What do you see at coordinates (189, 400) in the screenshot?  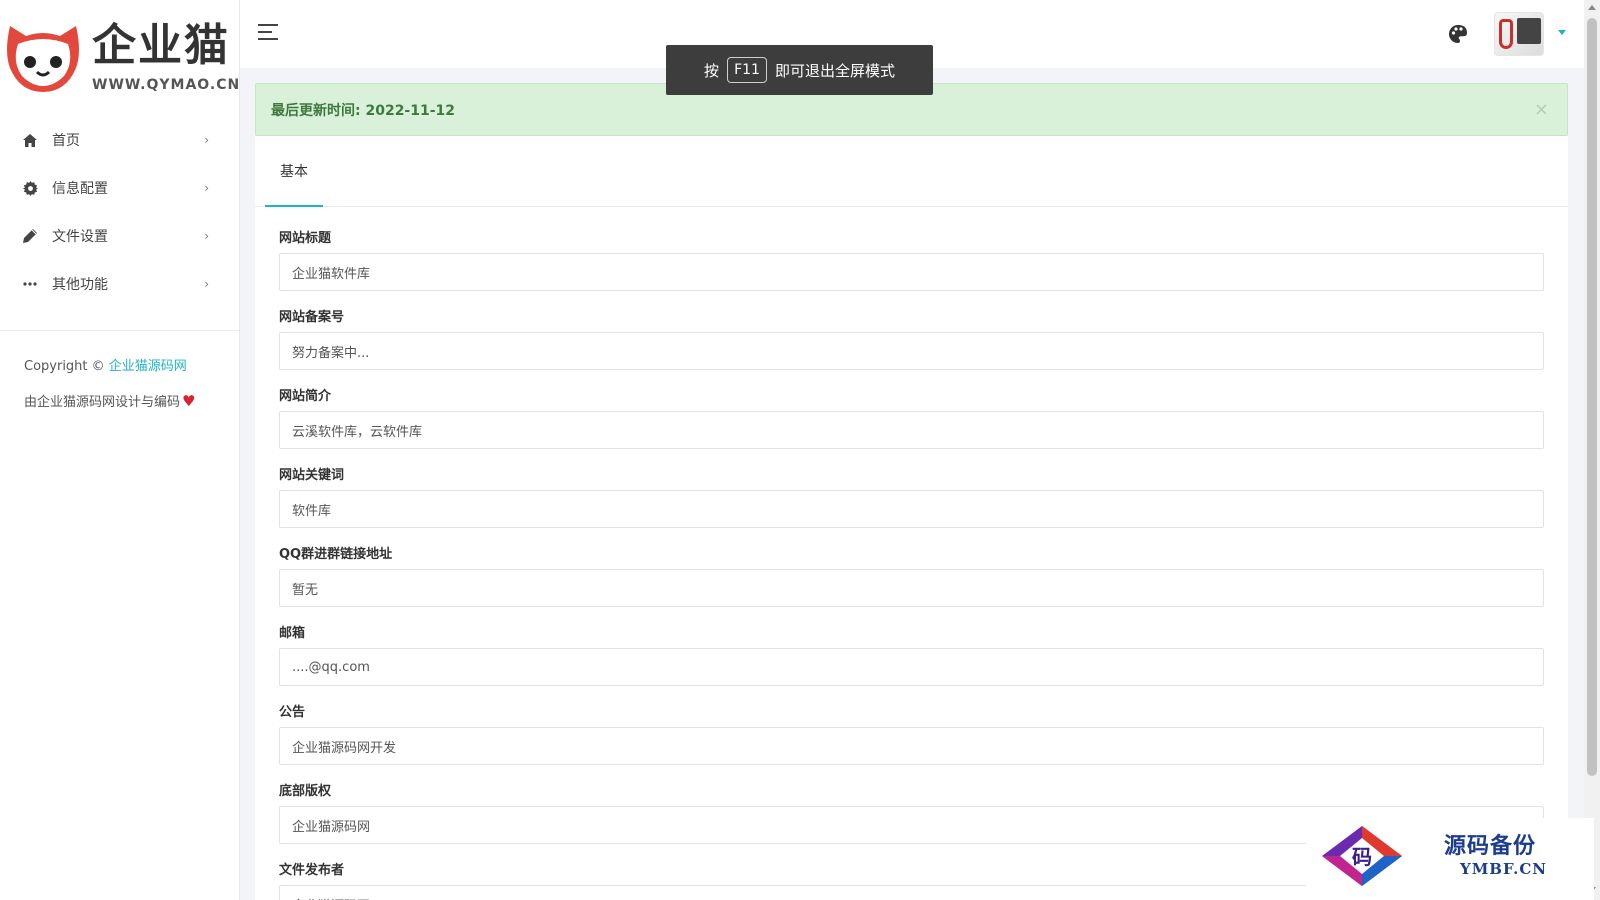 I see `heart-icon: ♥` at bounding box center [189, 400].